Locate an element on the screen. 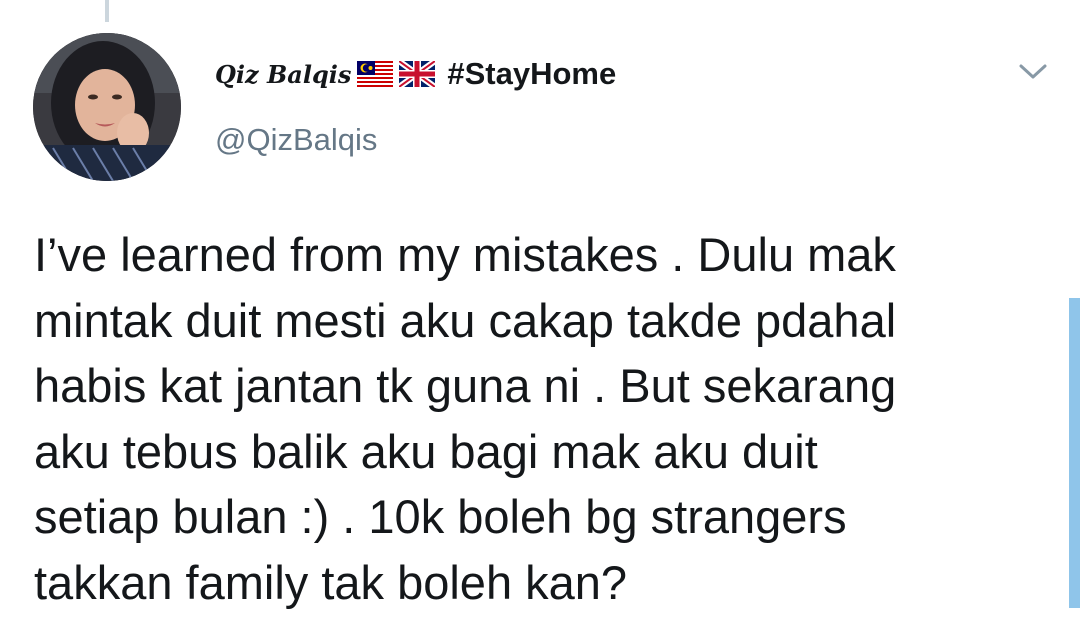 The image size is (1080, 617). chevron-down-icon is located at coordinates (1033, 71).